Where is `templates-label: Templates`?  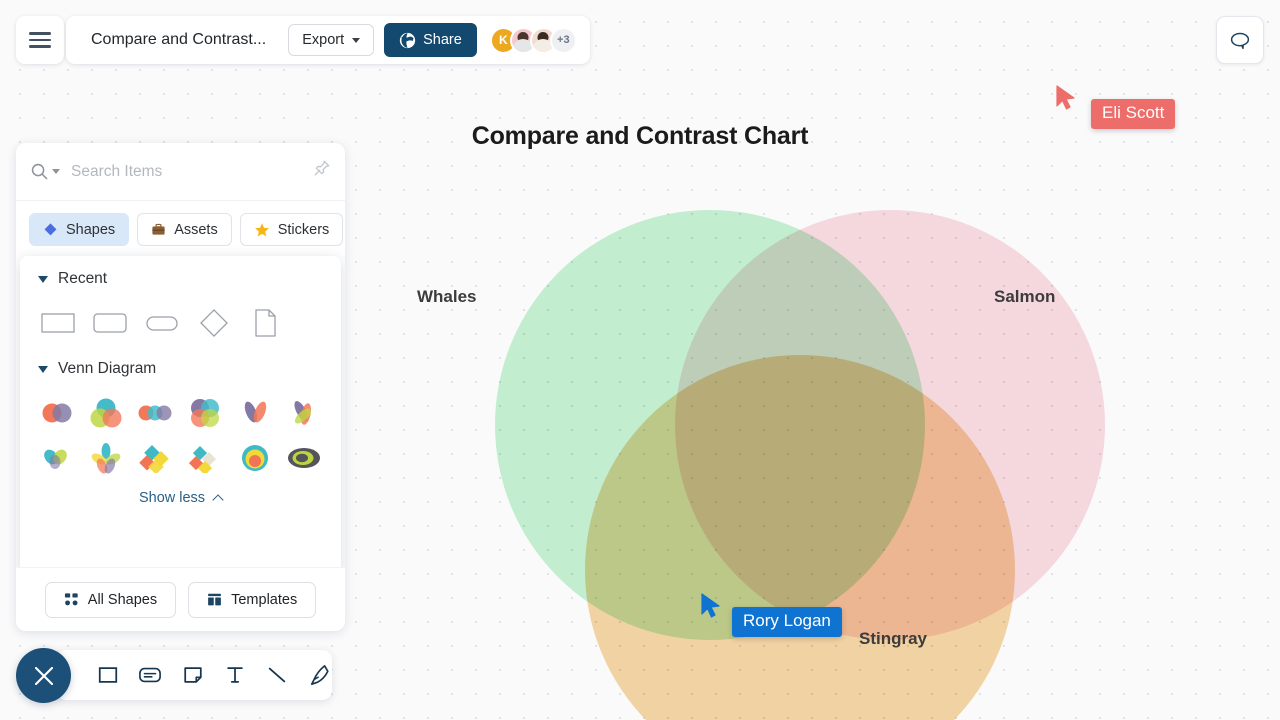
templates-label: Templates is located at coordinates (264, 599).